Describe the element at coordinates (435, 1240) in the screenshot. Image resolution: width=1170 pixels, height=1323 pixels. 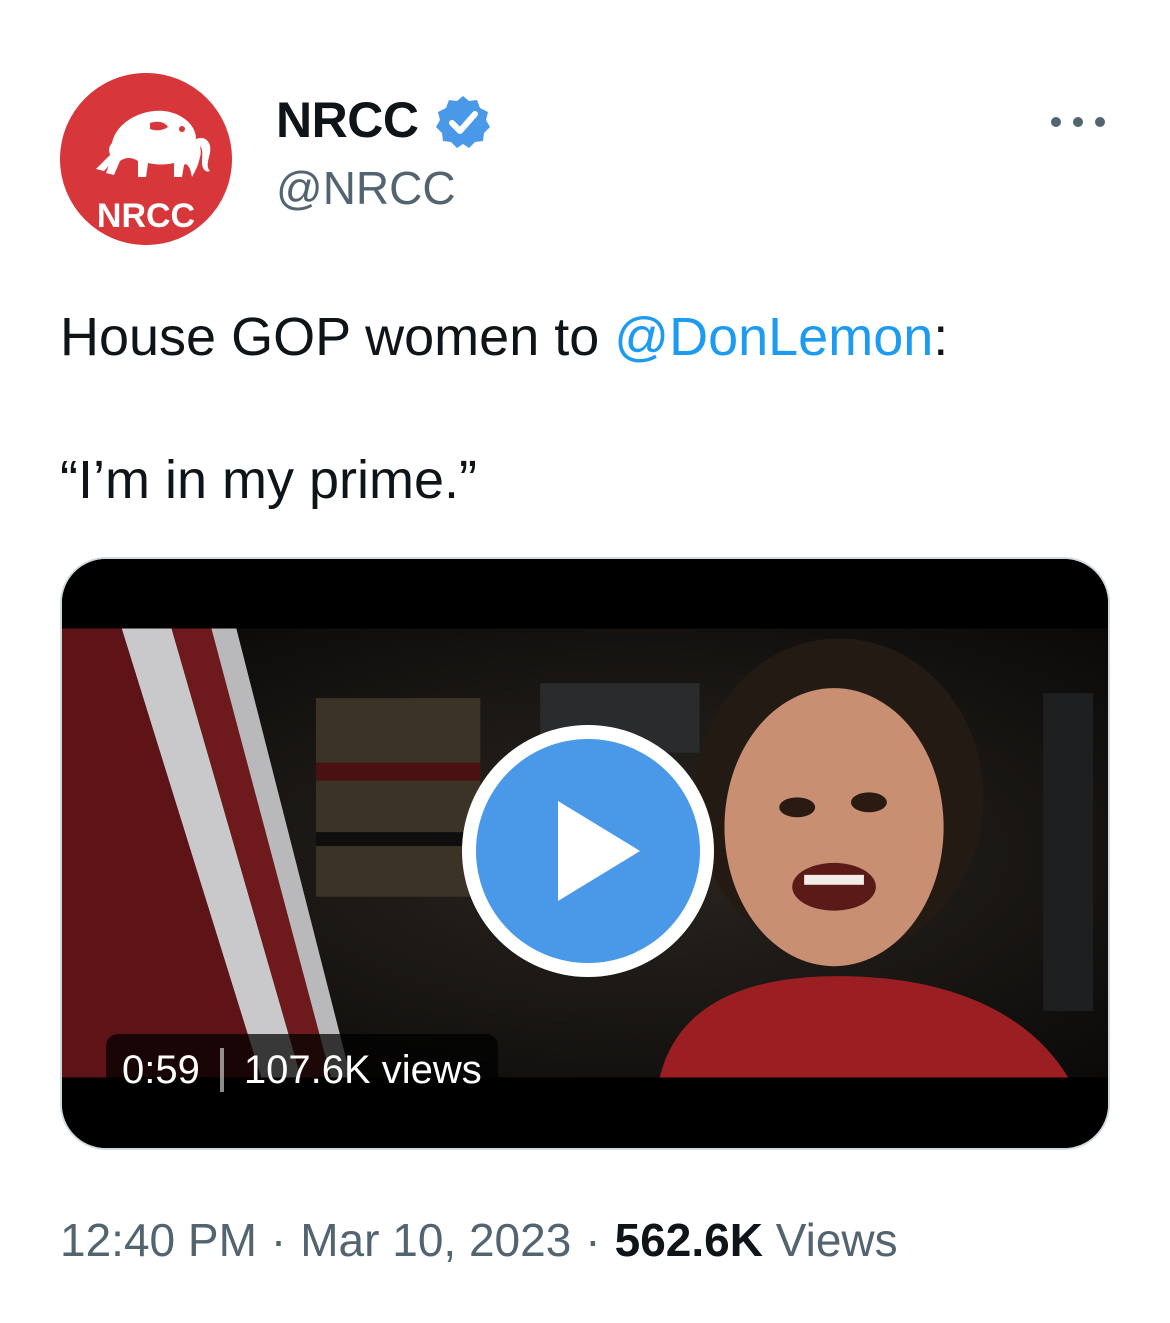
I see `tweet-date-link: Mar 10, 2023` at that location.